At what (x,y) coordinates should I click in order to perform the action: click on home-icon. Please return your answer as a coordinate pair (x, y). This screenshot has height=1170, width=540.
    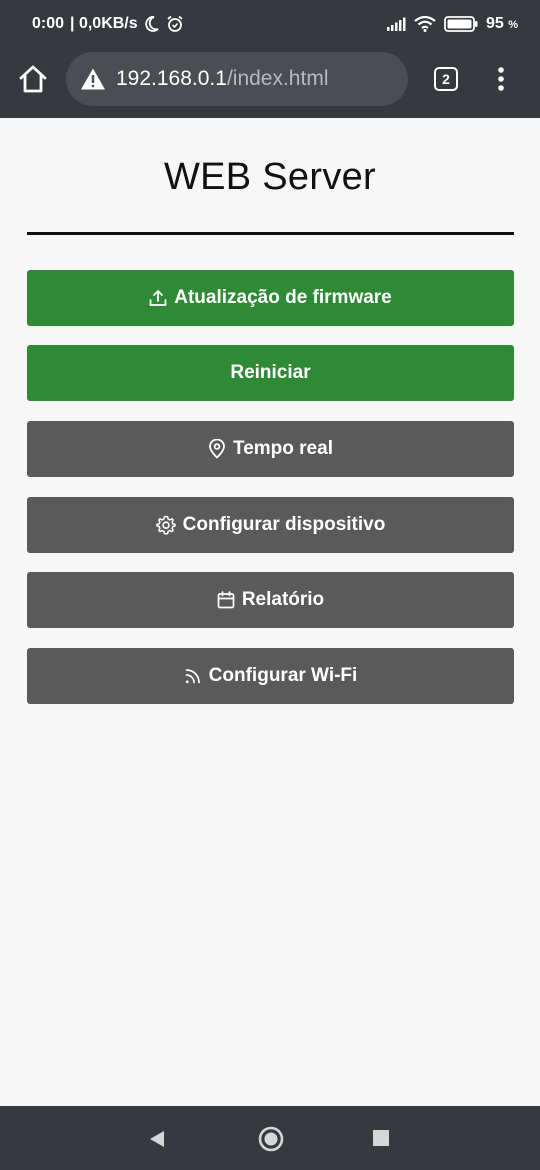
    Looking at the image, I should click on (33, 79).